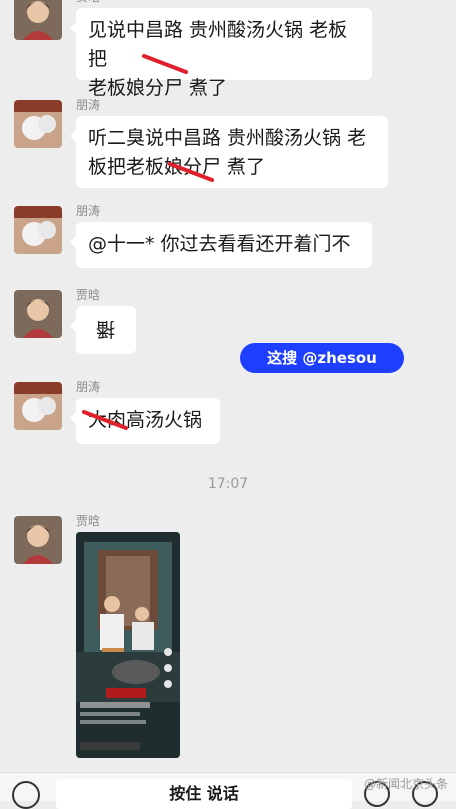  Describe the element at coordinates (229, 152) in the screenshot. I see `message-bubble: 听二臭说中昌路 贵州酸汤火锅 老 板把老板娘分尸 煮了` at that location.